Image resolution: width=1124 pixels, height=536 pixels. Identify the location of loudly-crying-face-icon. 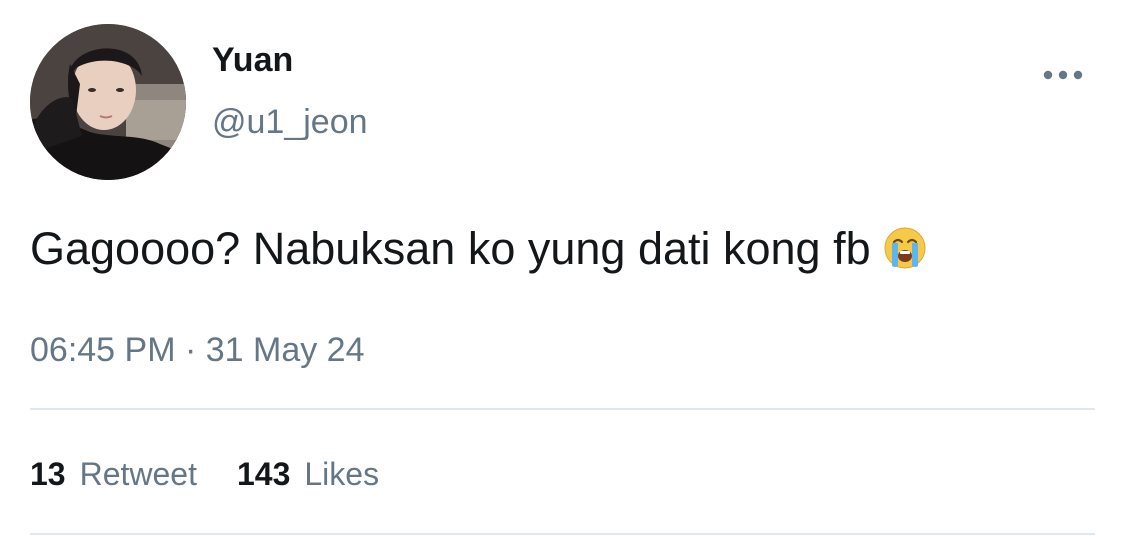
(905, 248).